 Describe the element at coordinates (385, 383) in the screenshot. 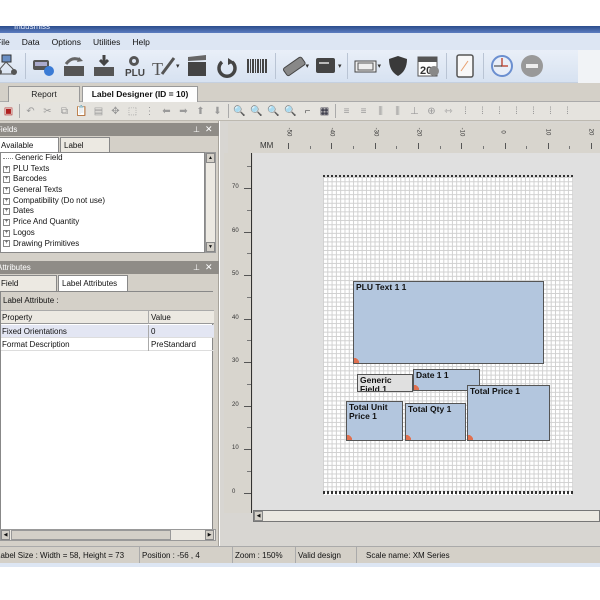

I see `generic-field: Generic Field 1` at that location.